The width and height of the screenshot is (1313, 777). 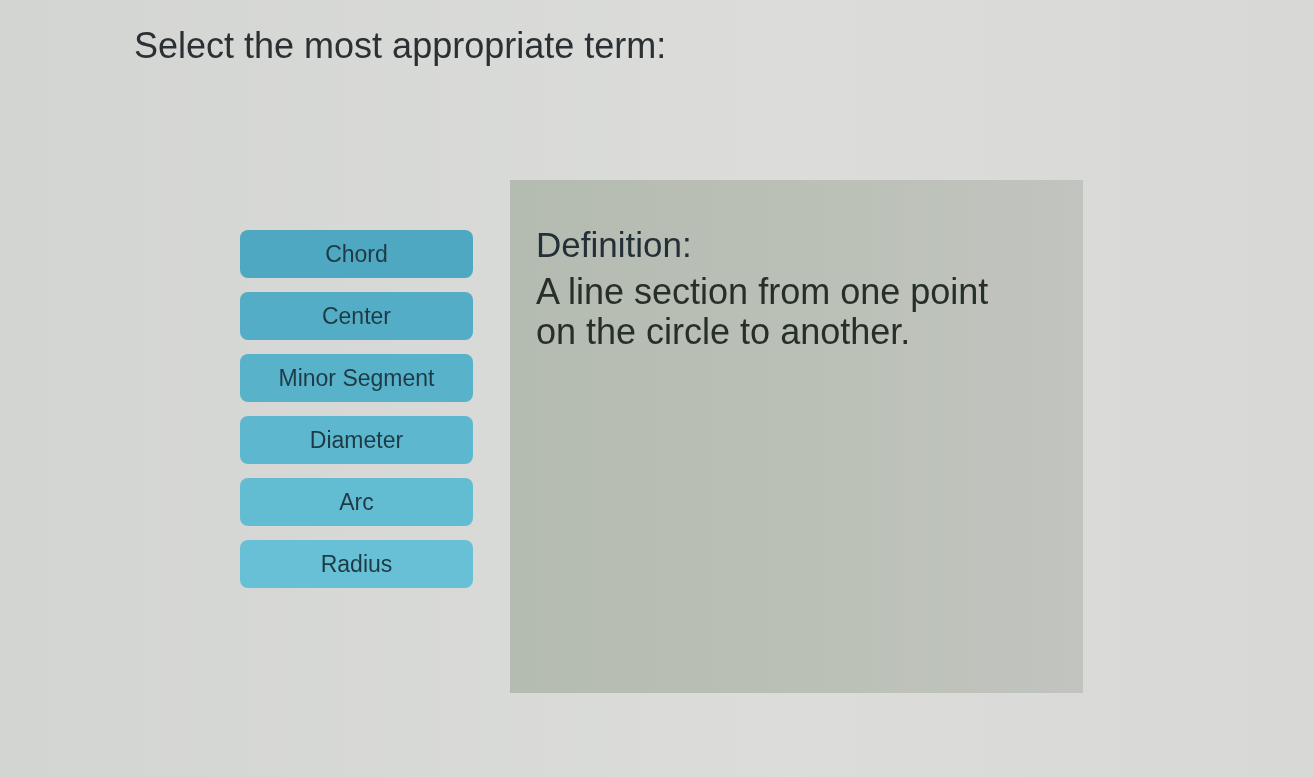 I want to click on term-button: Radius, so click(x=356, y=564).